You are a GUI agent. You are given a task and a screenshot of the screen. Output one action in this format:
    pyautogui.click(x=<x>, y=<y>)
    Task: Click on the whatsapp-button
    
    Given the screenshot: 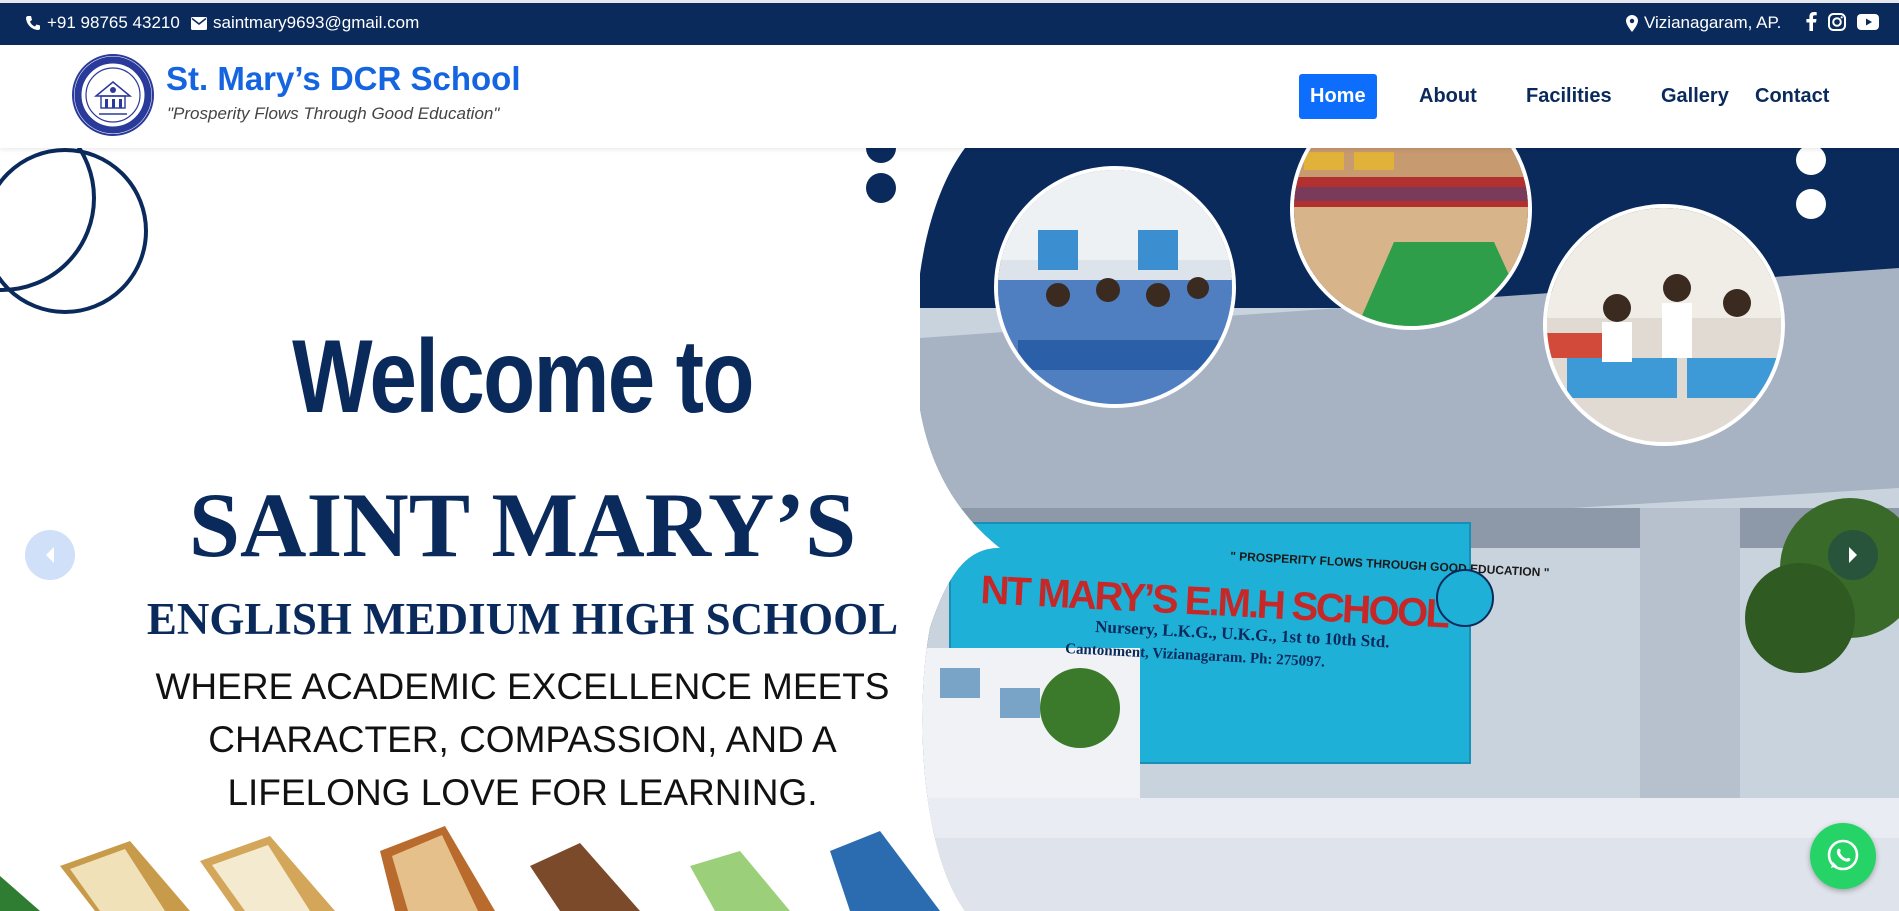 What is the action you would take?
    pyautogui.click(x=1843, y=856)
    